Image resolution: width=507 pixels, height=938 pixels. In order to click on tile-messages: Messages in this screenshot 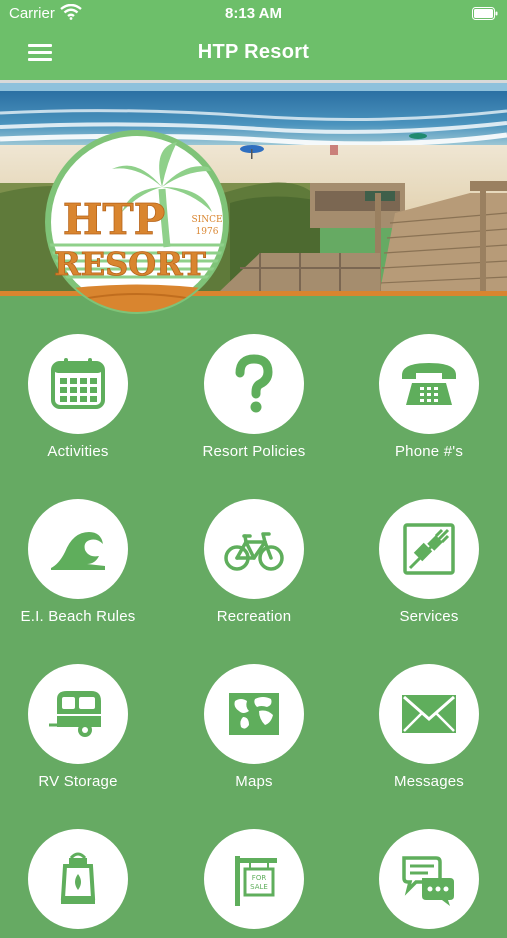, I will do `click(425, 727)`.